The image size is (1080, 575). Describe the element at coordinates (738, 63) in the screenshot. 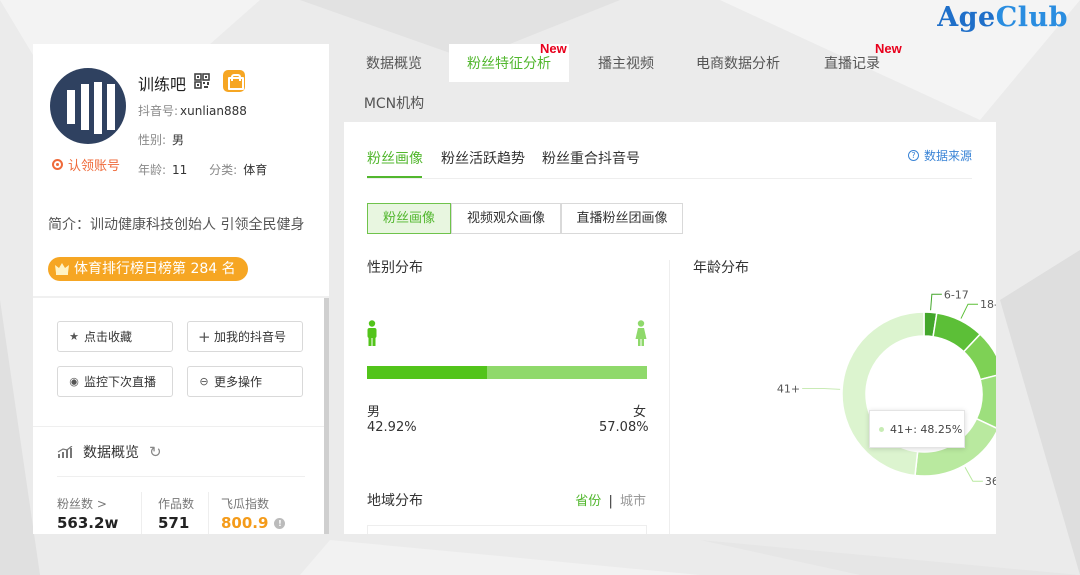

I see `tab-ecommerce: 电商数据分析` at that location.